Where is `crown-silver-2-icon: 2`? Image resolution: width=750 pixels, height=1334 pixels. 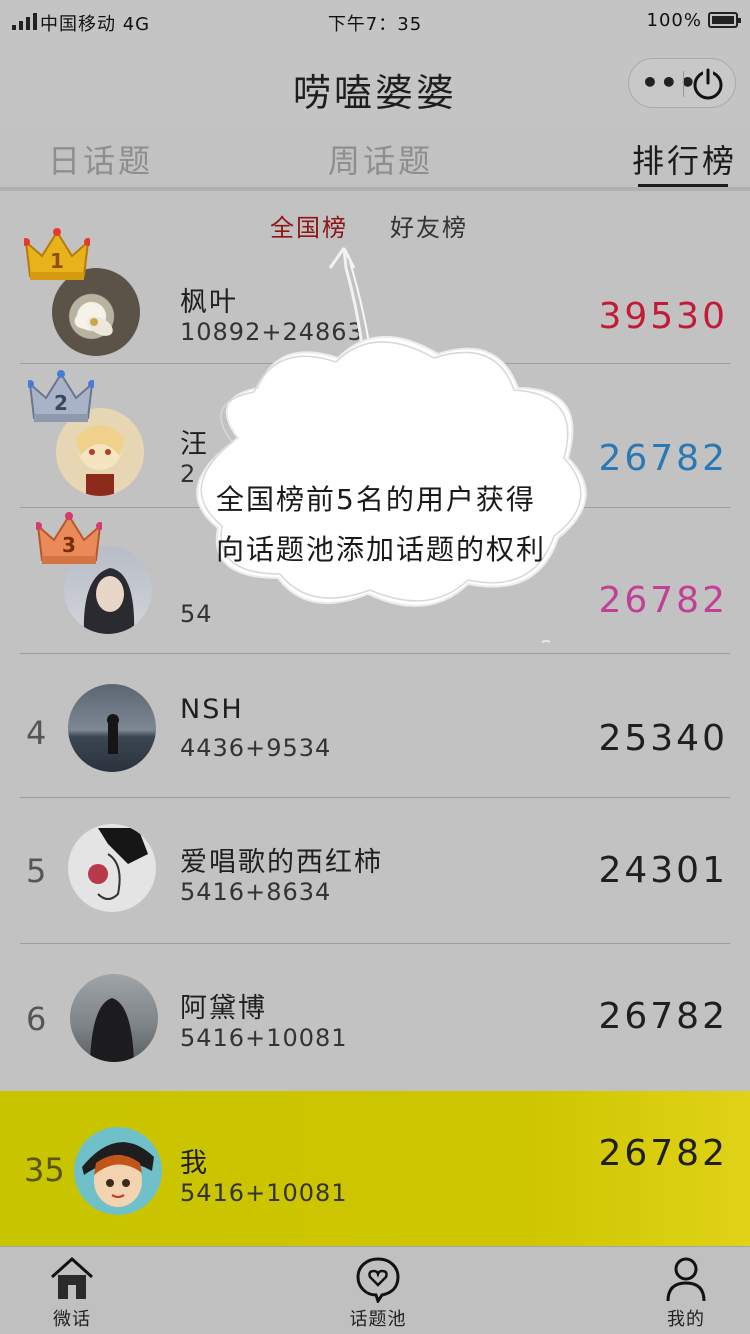
crown-silver-2-icon: 2 is located at coordinates (61, 396).